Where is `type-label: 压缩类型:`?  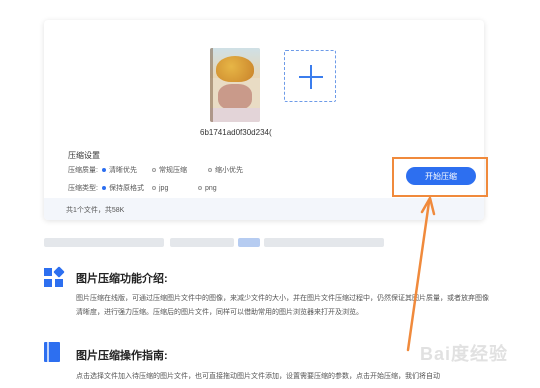
type-label: 压缩类型: is located at coordinates (83, 188).